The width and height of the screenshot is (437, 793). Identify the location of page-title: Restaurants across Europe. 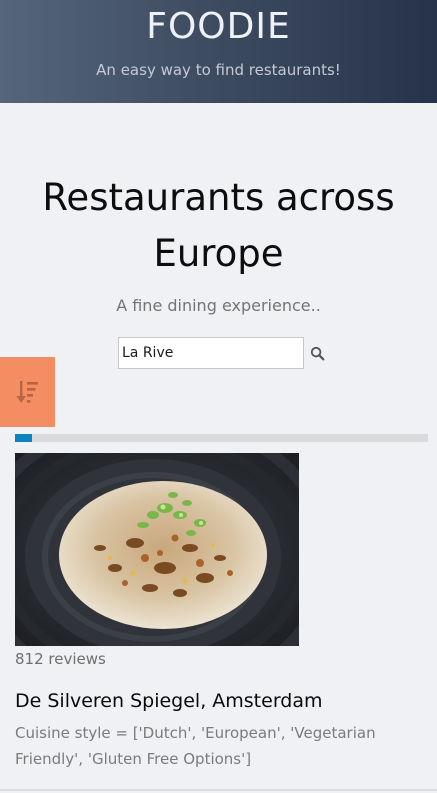
(218, 225).